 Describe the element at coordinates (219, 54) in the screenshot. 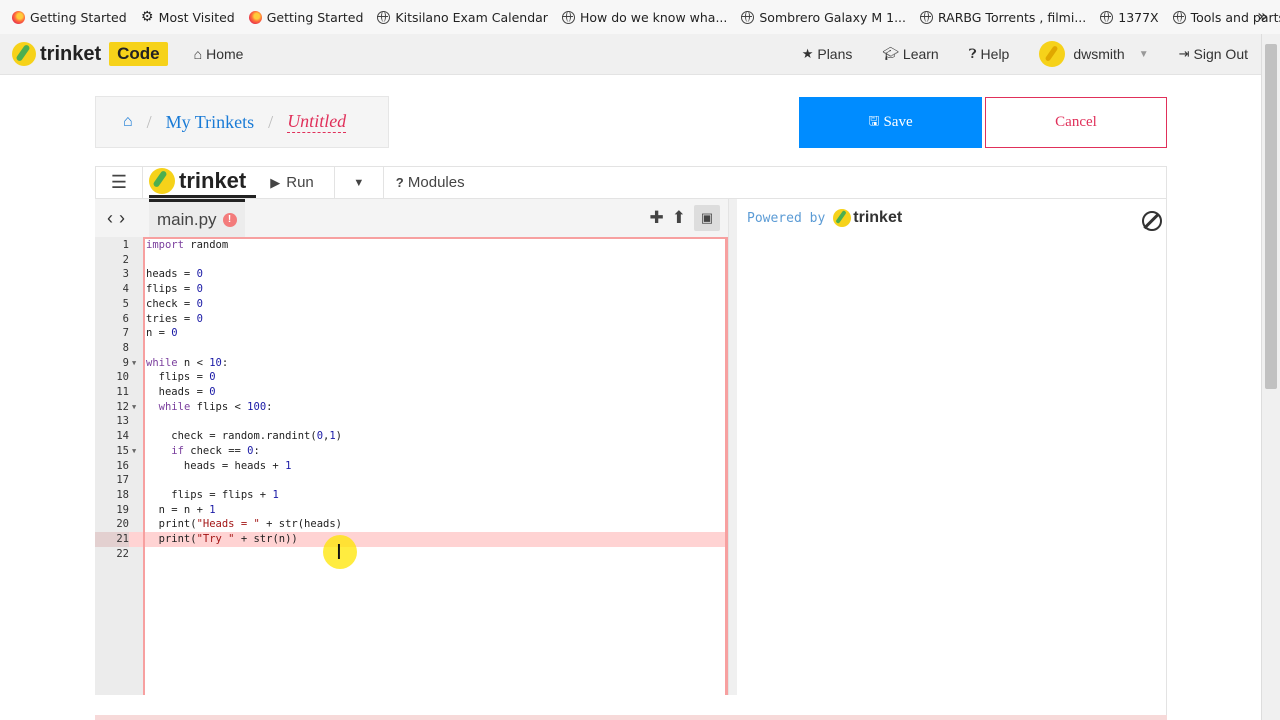

I see `nav-home-link: ⌂ Home` at that location.